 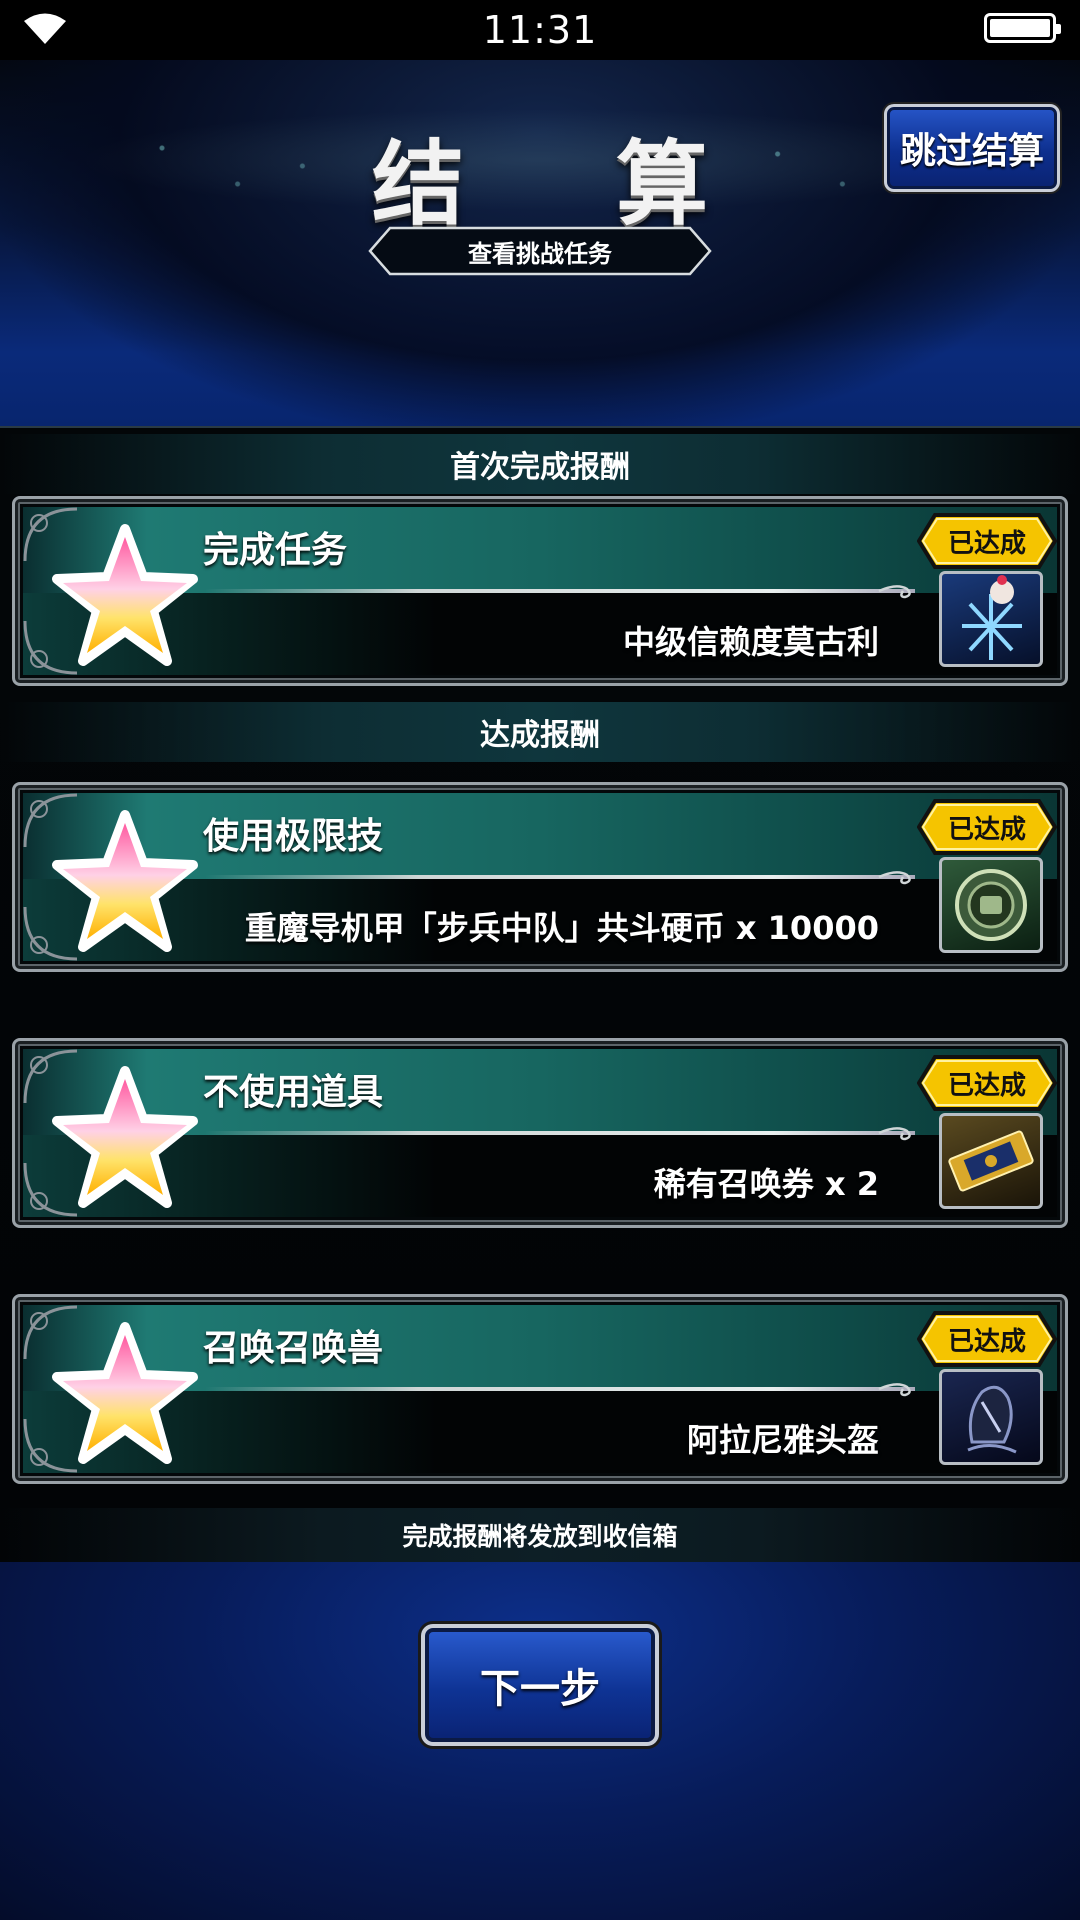 I want to click on status-time: 11:31, so click(x=540, y=30).